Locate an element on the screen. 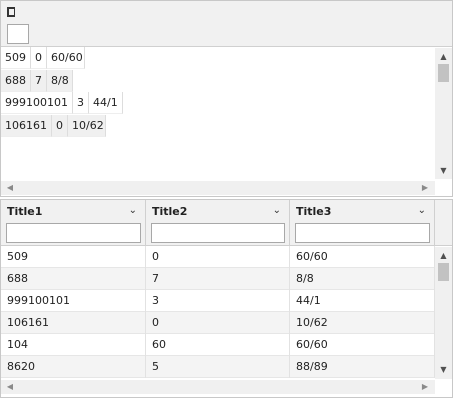 This screenshot has width=454, height=401. top-row: 999100101 3 44/1 is located at coordinates (217, 103).